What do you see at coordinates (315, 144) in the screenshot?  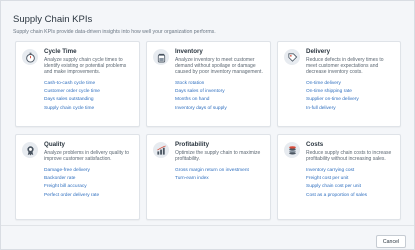 I see `card-title: Costs` at bounding box center [315, 144].